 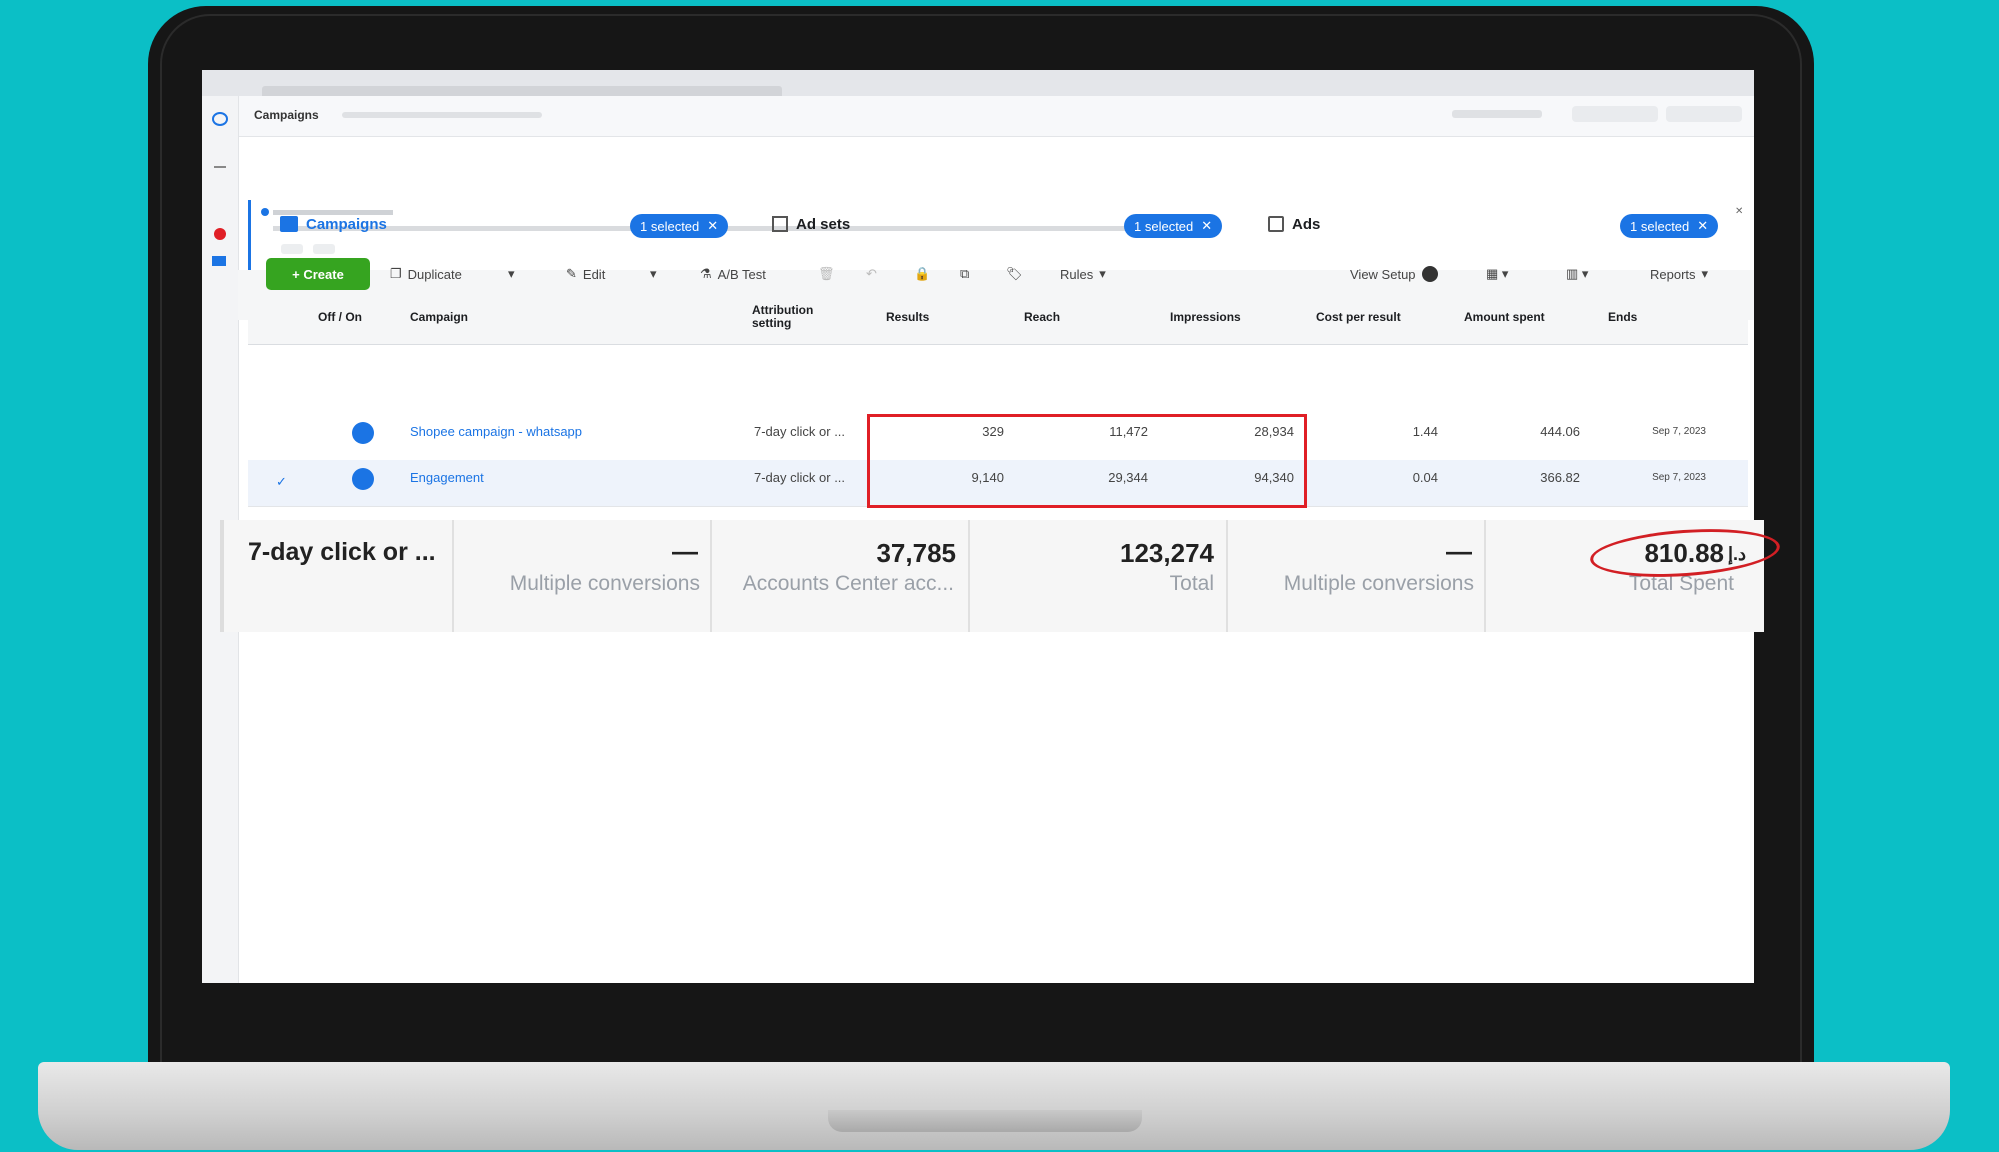 What do you see at coordinates (220, 167) in the screenshot?
I see `back-icon` at bounding box center [220, 167].